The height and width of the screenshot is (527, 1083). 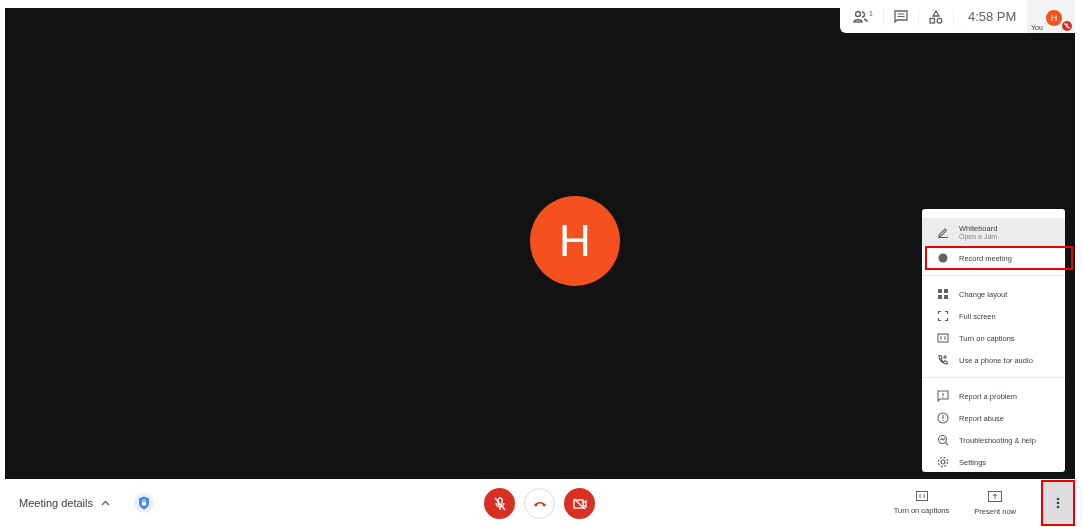 I want to click on more-options-button, so click(x=1058, y=503).